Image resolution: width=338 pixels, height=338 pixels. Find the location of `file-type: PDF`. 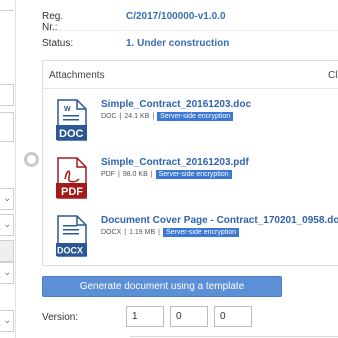

file-type: PDF is located at coordinates (108, 174).